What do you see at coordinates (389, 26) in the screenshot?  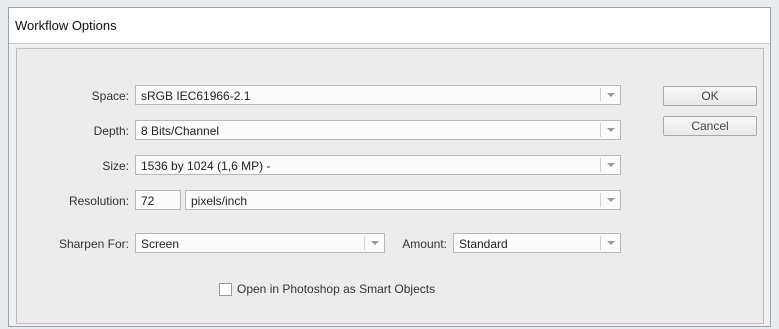 I see `title-bar: Workflow Options` at bounding box center [389, 26].